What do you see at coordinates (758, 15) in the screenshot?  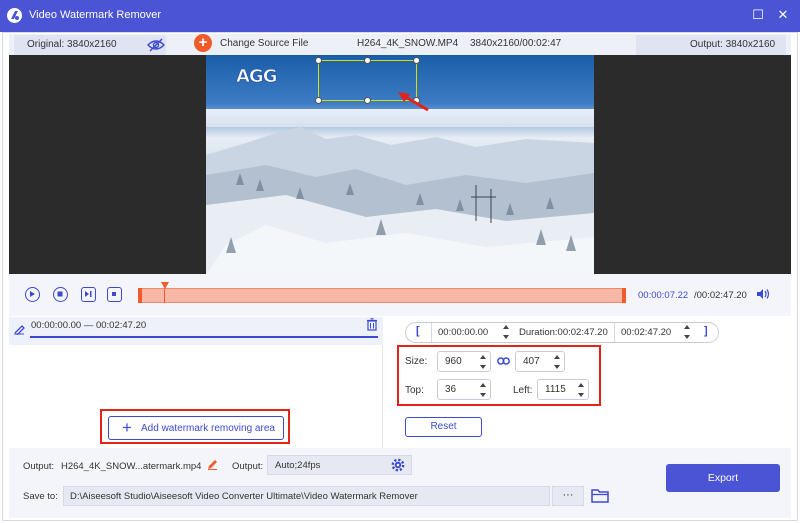 I see `maximize-button: ☐` at bounding box center [758, 15].